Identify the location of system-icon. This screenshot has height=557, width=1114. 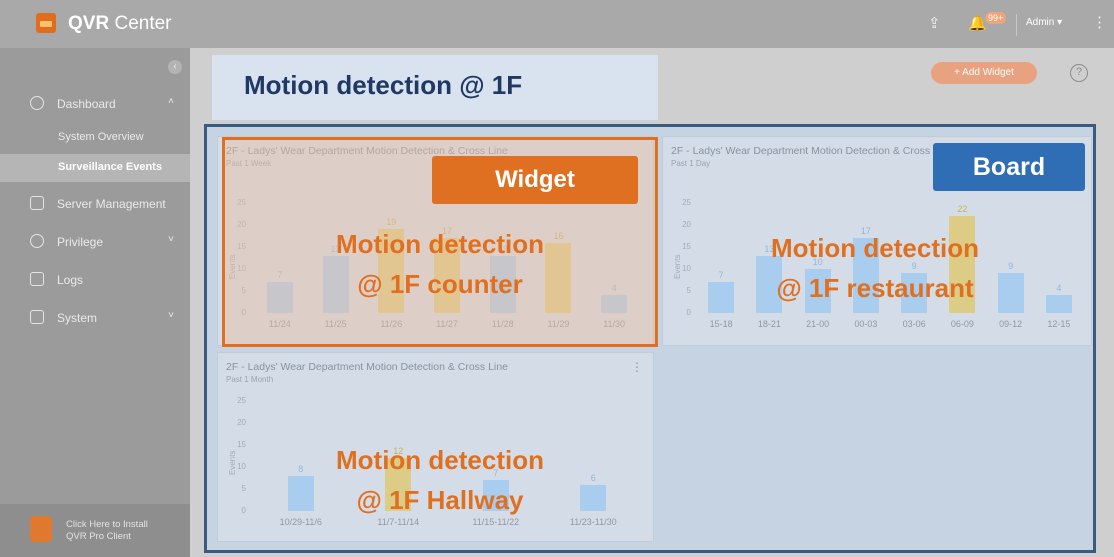
(37, 317).